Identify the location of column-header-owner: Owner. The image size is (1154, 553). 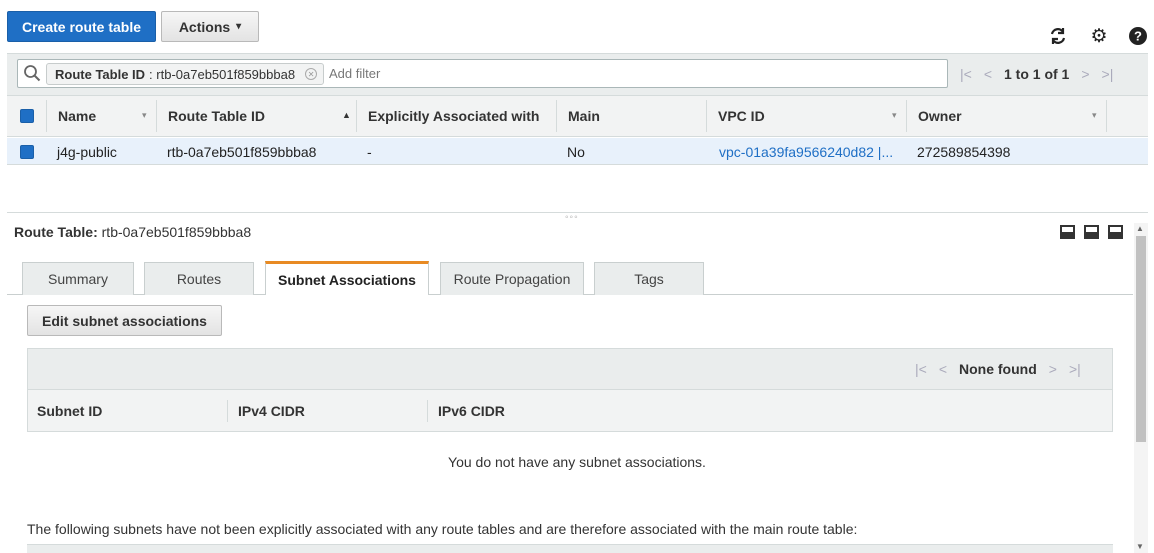
(940, 116).